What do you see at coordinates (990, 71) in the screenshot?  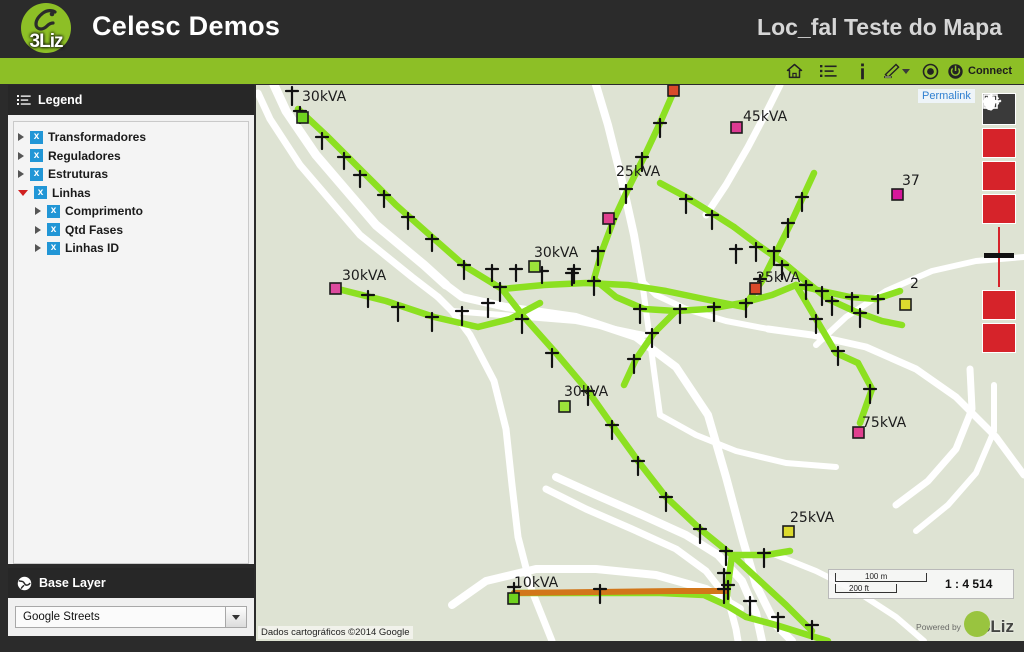 I see `connect-label: Connect` at bounding box center [990, 71].